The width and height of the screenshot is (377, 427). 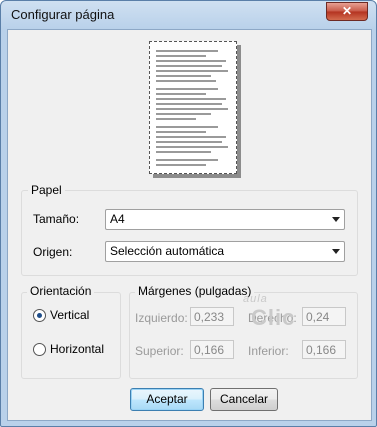 I want to click on orientation-legend: Orientación, so click(x=61, y=291).